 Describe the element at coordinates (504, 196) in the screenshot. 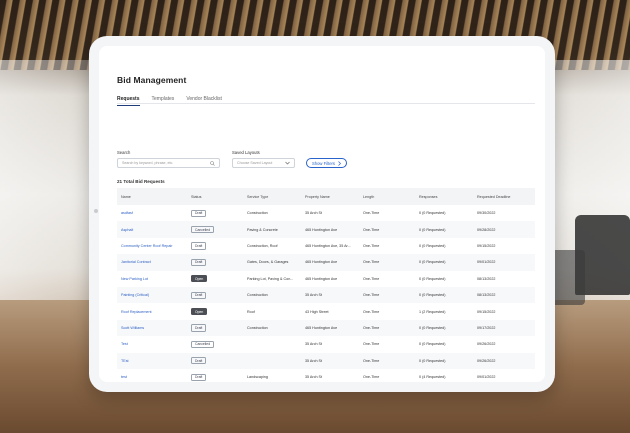

I see `col-header-requested-deadline: Requested Deadline` at that location.